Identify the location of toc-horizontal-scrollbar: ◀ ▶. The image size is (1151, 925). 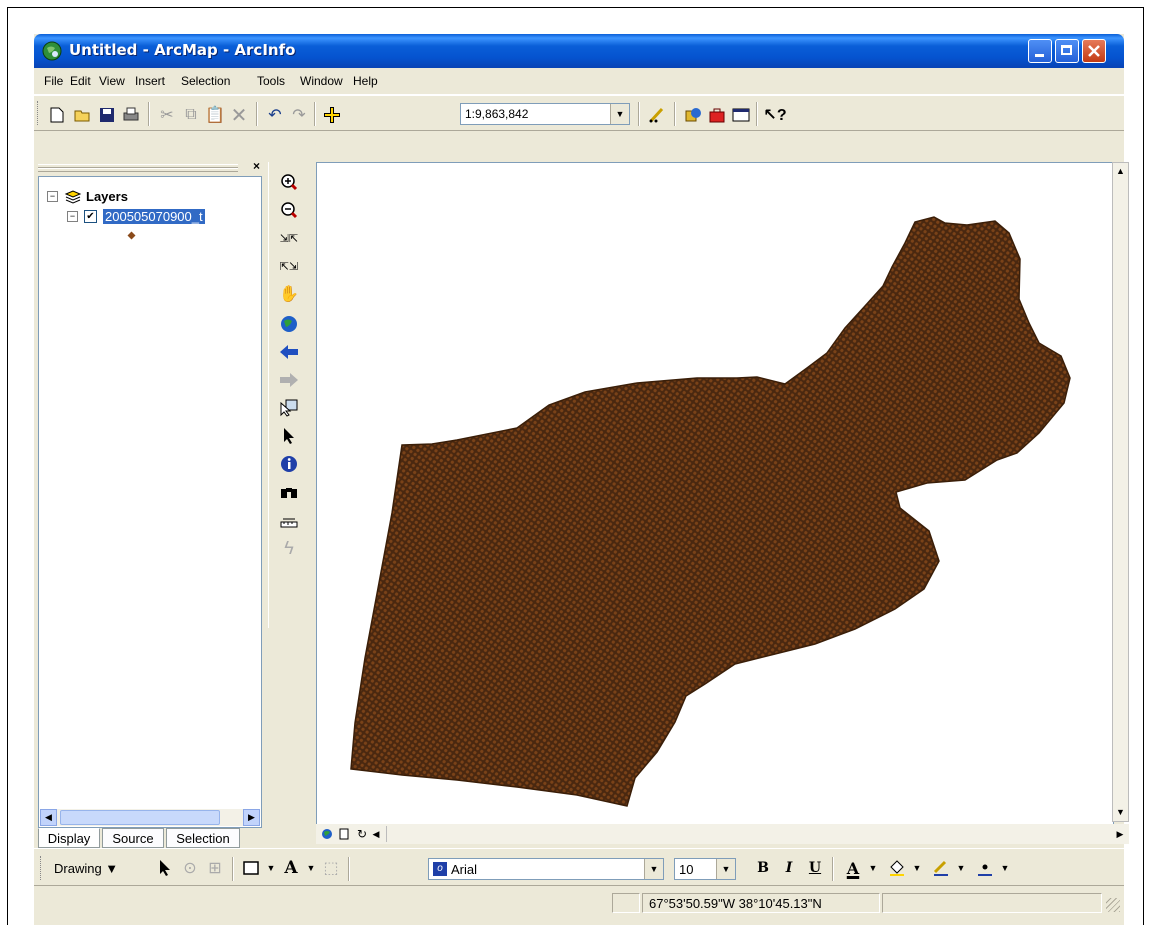
(150, 817).